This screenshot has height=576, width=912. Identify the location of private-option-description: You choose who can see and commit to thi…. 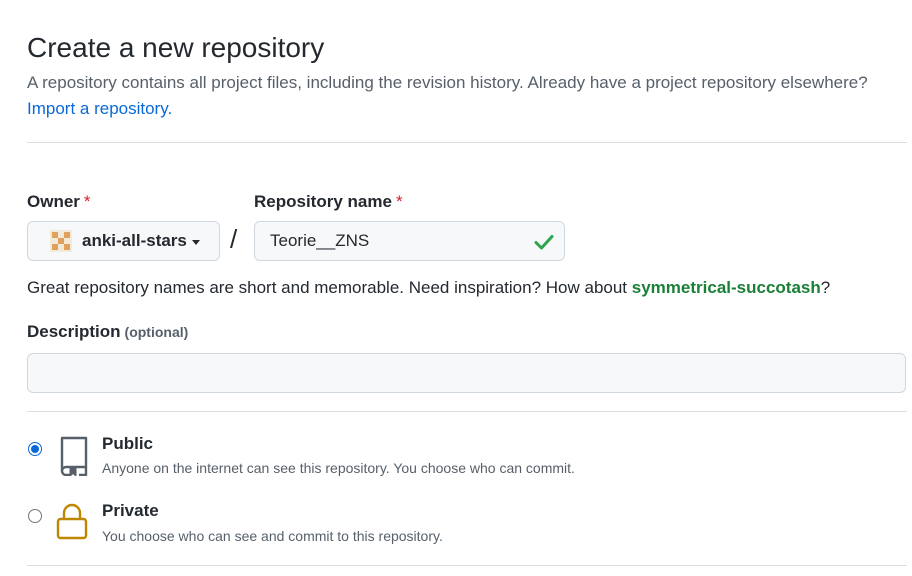
(272, 536).